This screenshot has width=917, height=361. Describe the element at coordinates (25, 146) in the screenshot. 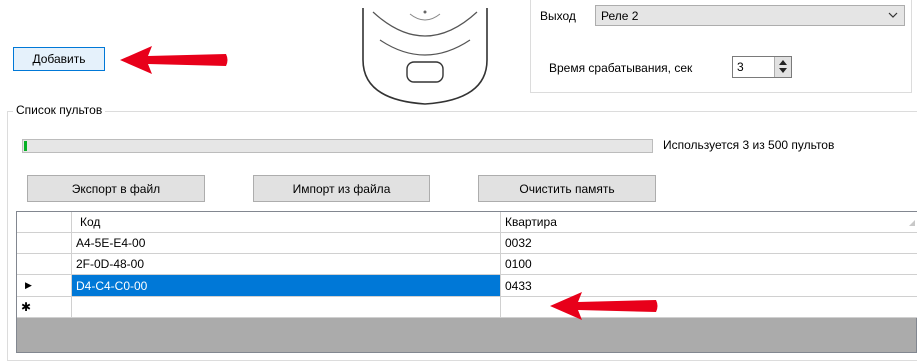

I see `usage-progress-fill` at that location.